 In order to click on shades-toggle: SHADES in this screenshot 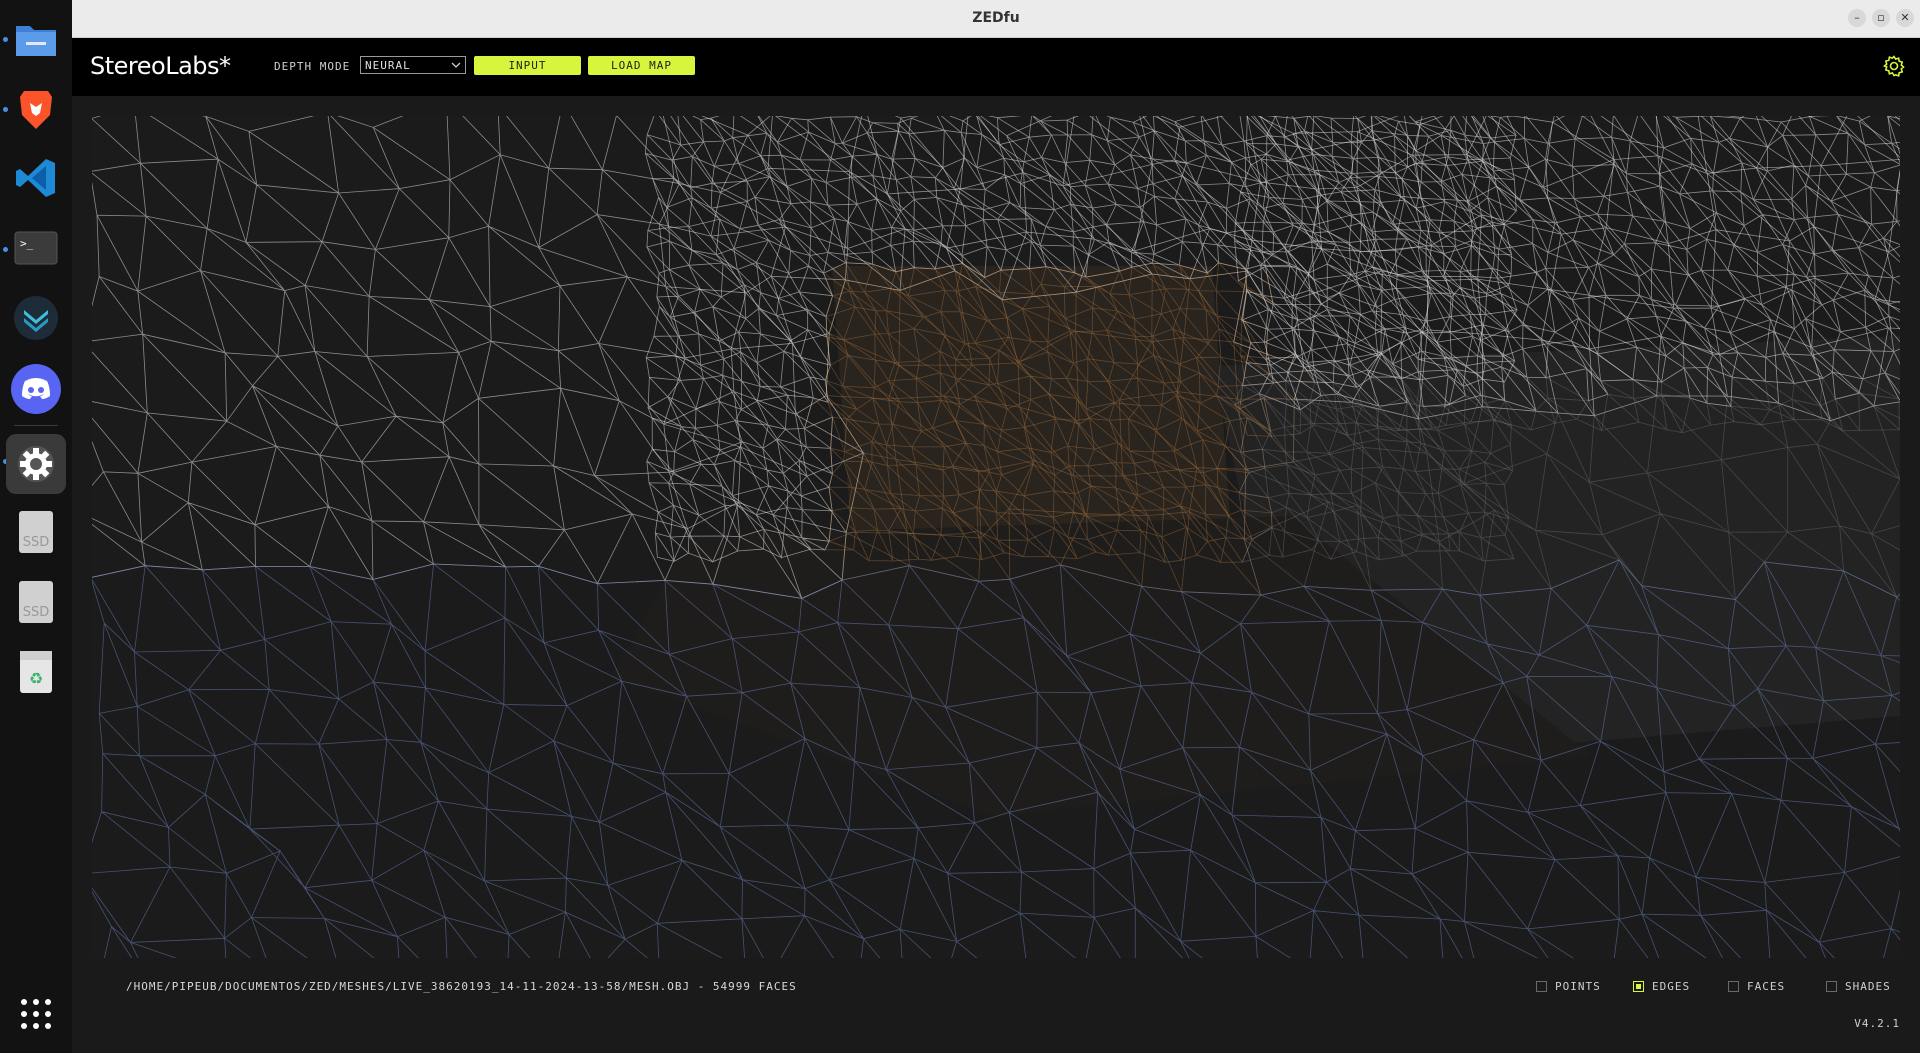, I will do `click(1858, 986)`.